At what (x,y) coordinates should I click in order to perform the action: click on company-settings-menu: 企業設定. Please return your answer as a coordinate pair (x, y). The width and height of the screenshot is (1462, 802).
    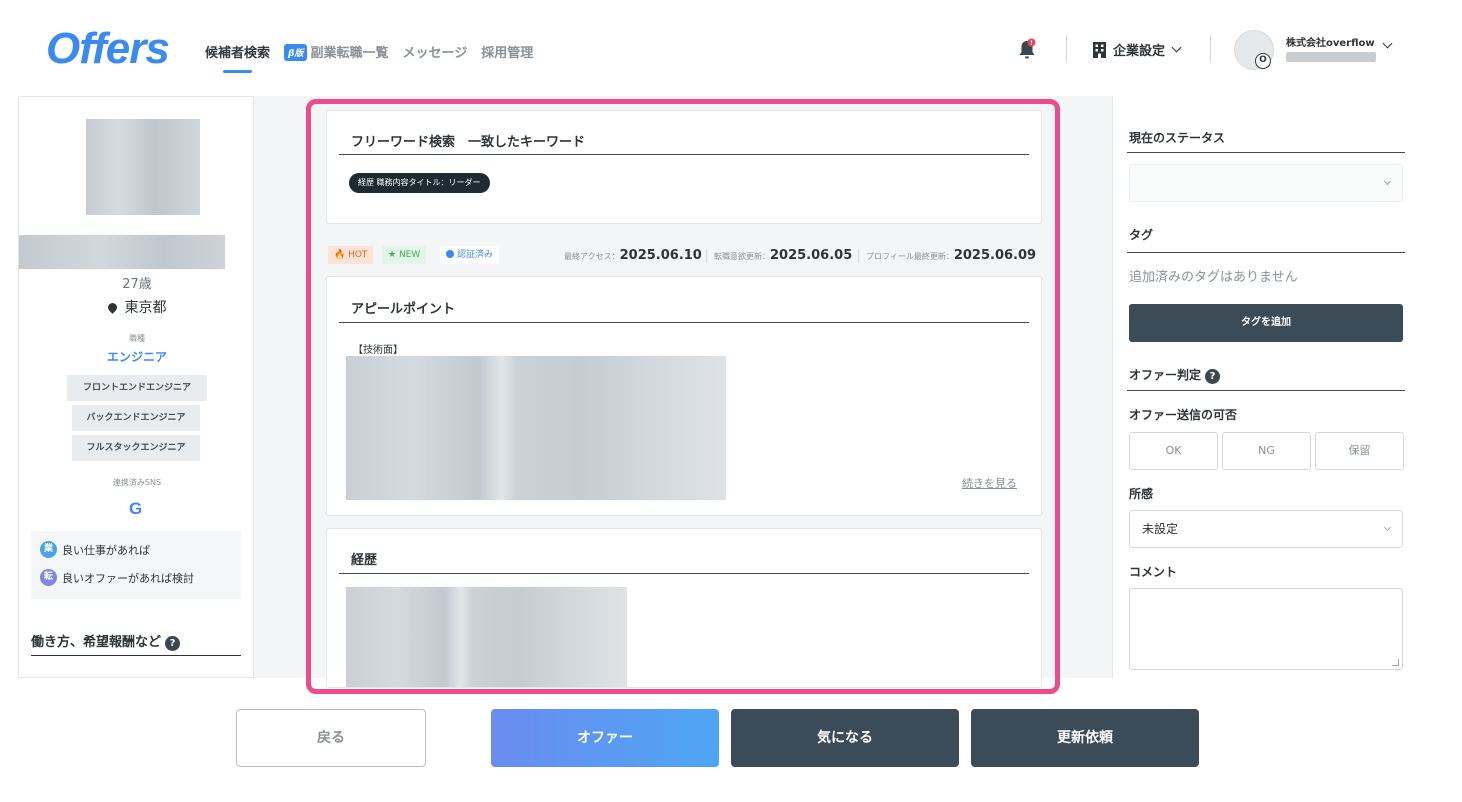
    Looking at the image, I should click on (1137, 49).